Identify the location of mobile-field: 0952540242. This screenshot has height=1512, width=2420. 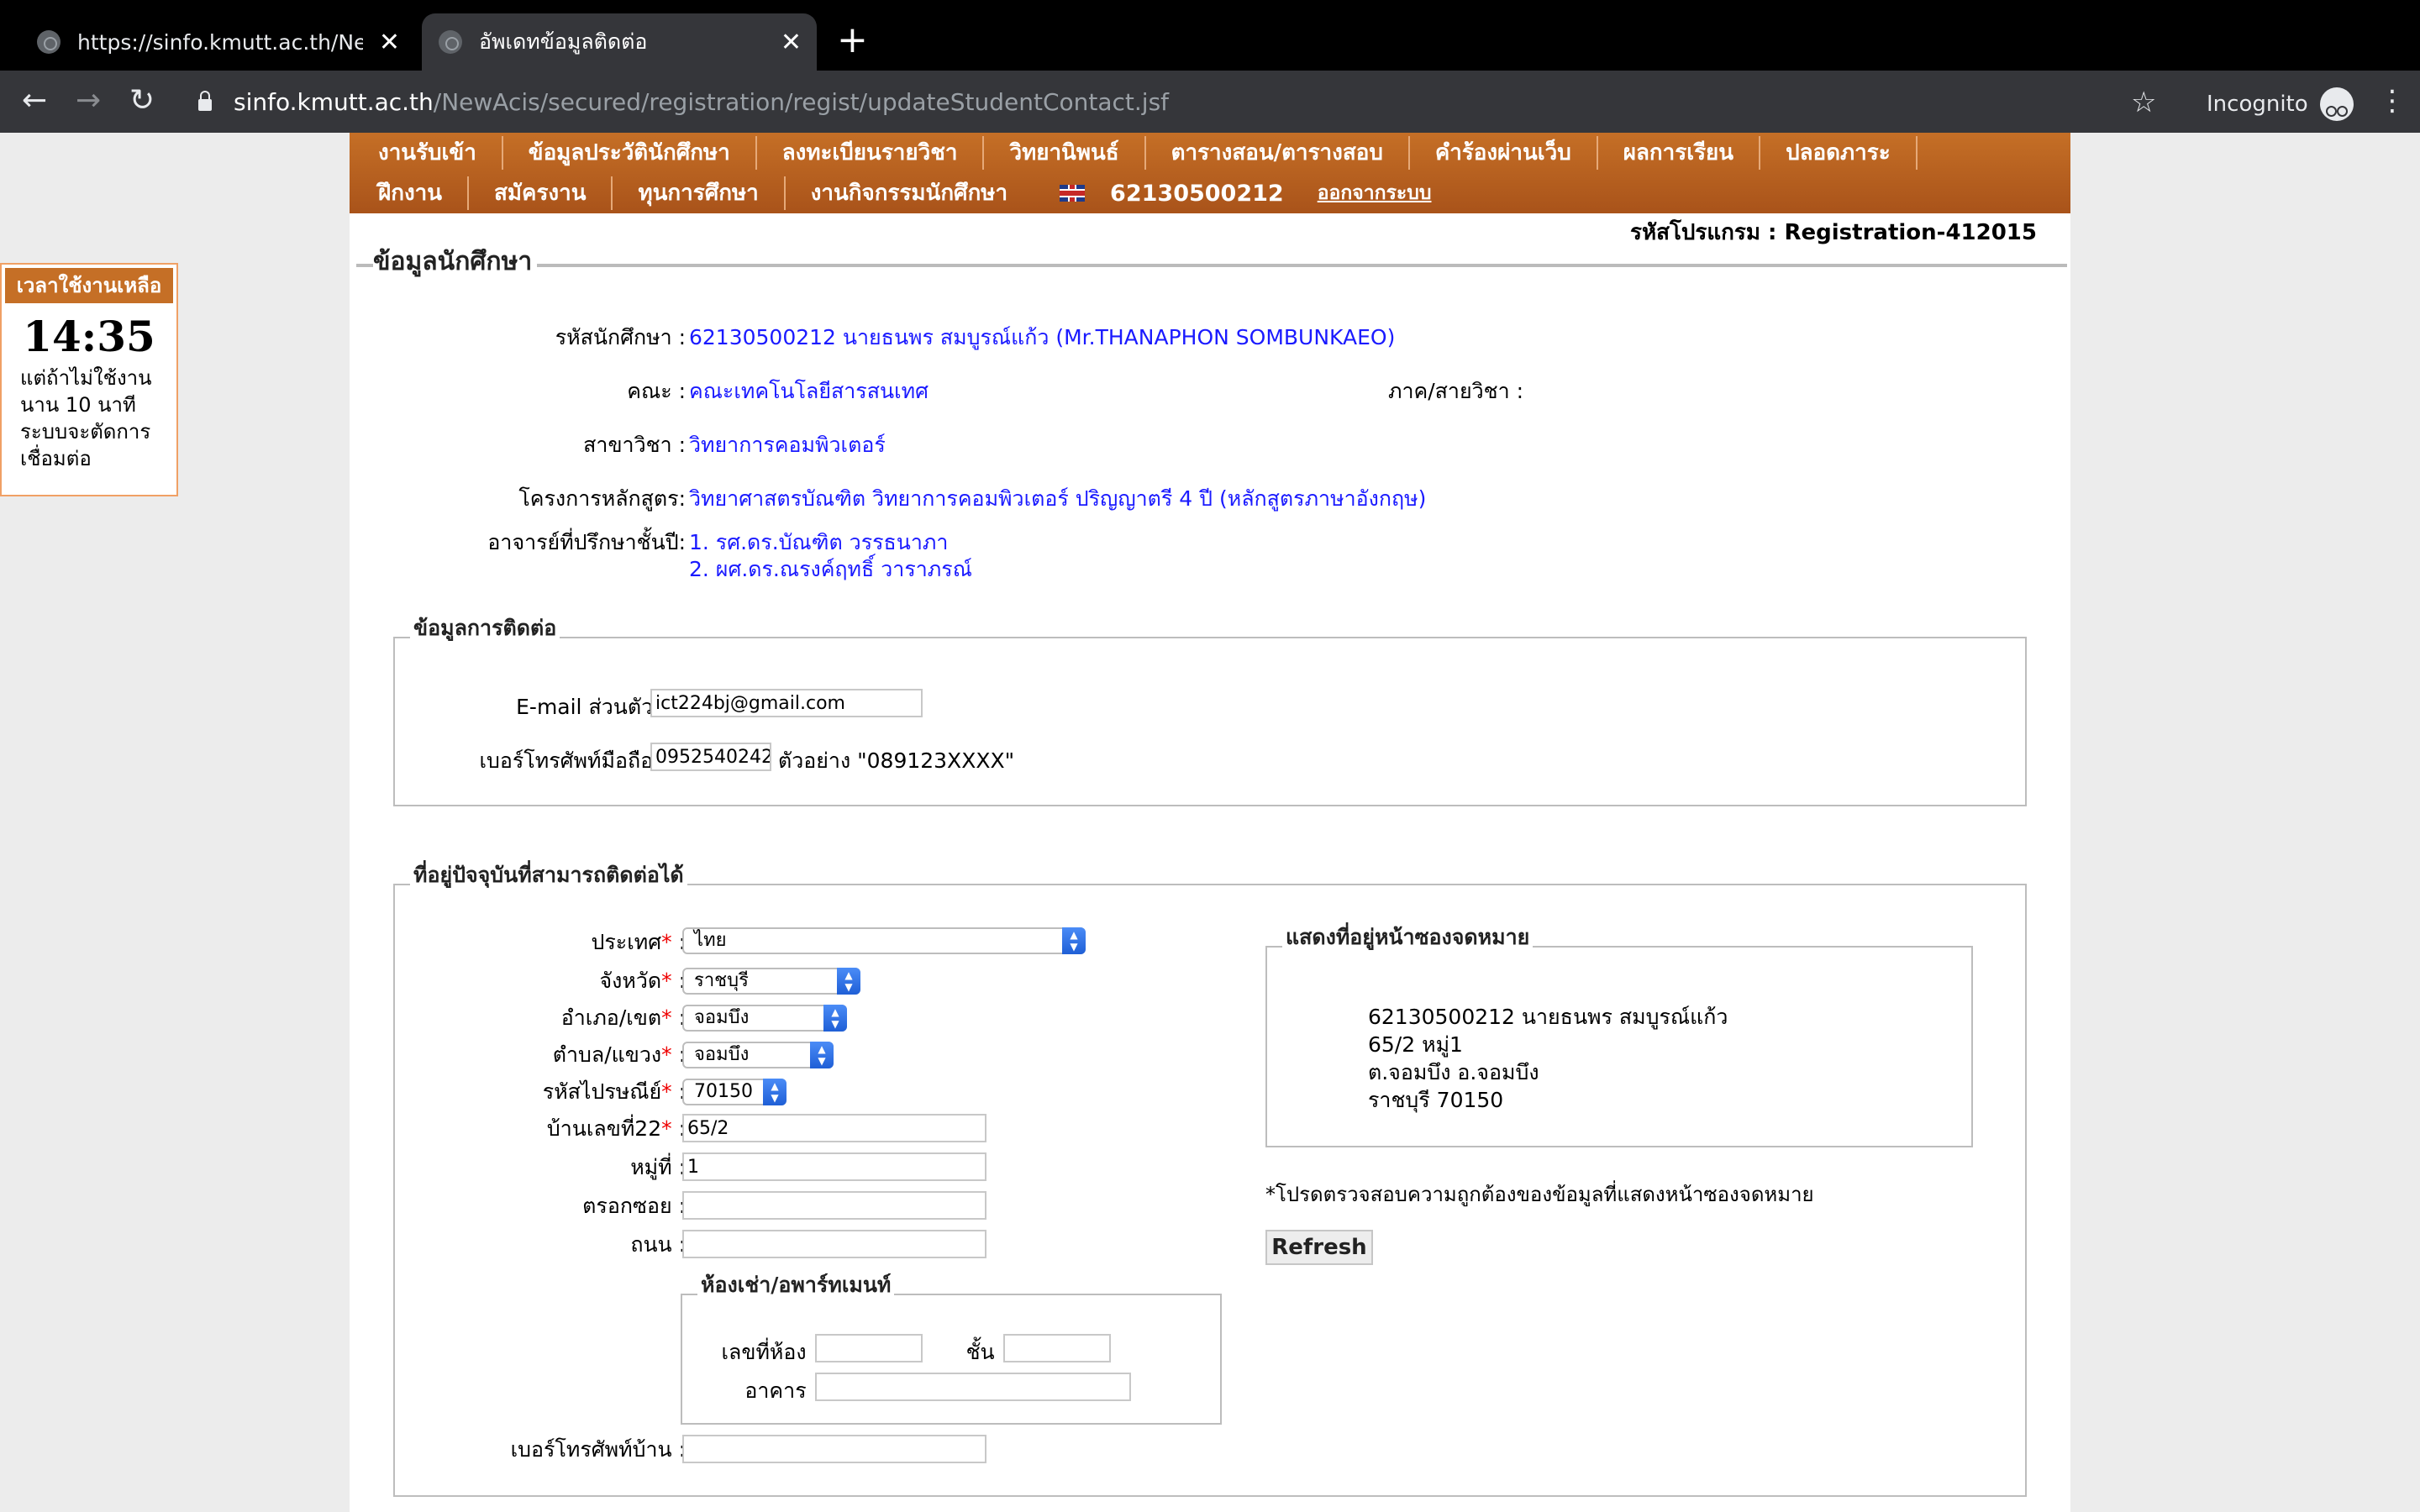
(710, 757).